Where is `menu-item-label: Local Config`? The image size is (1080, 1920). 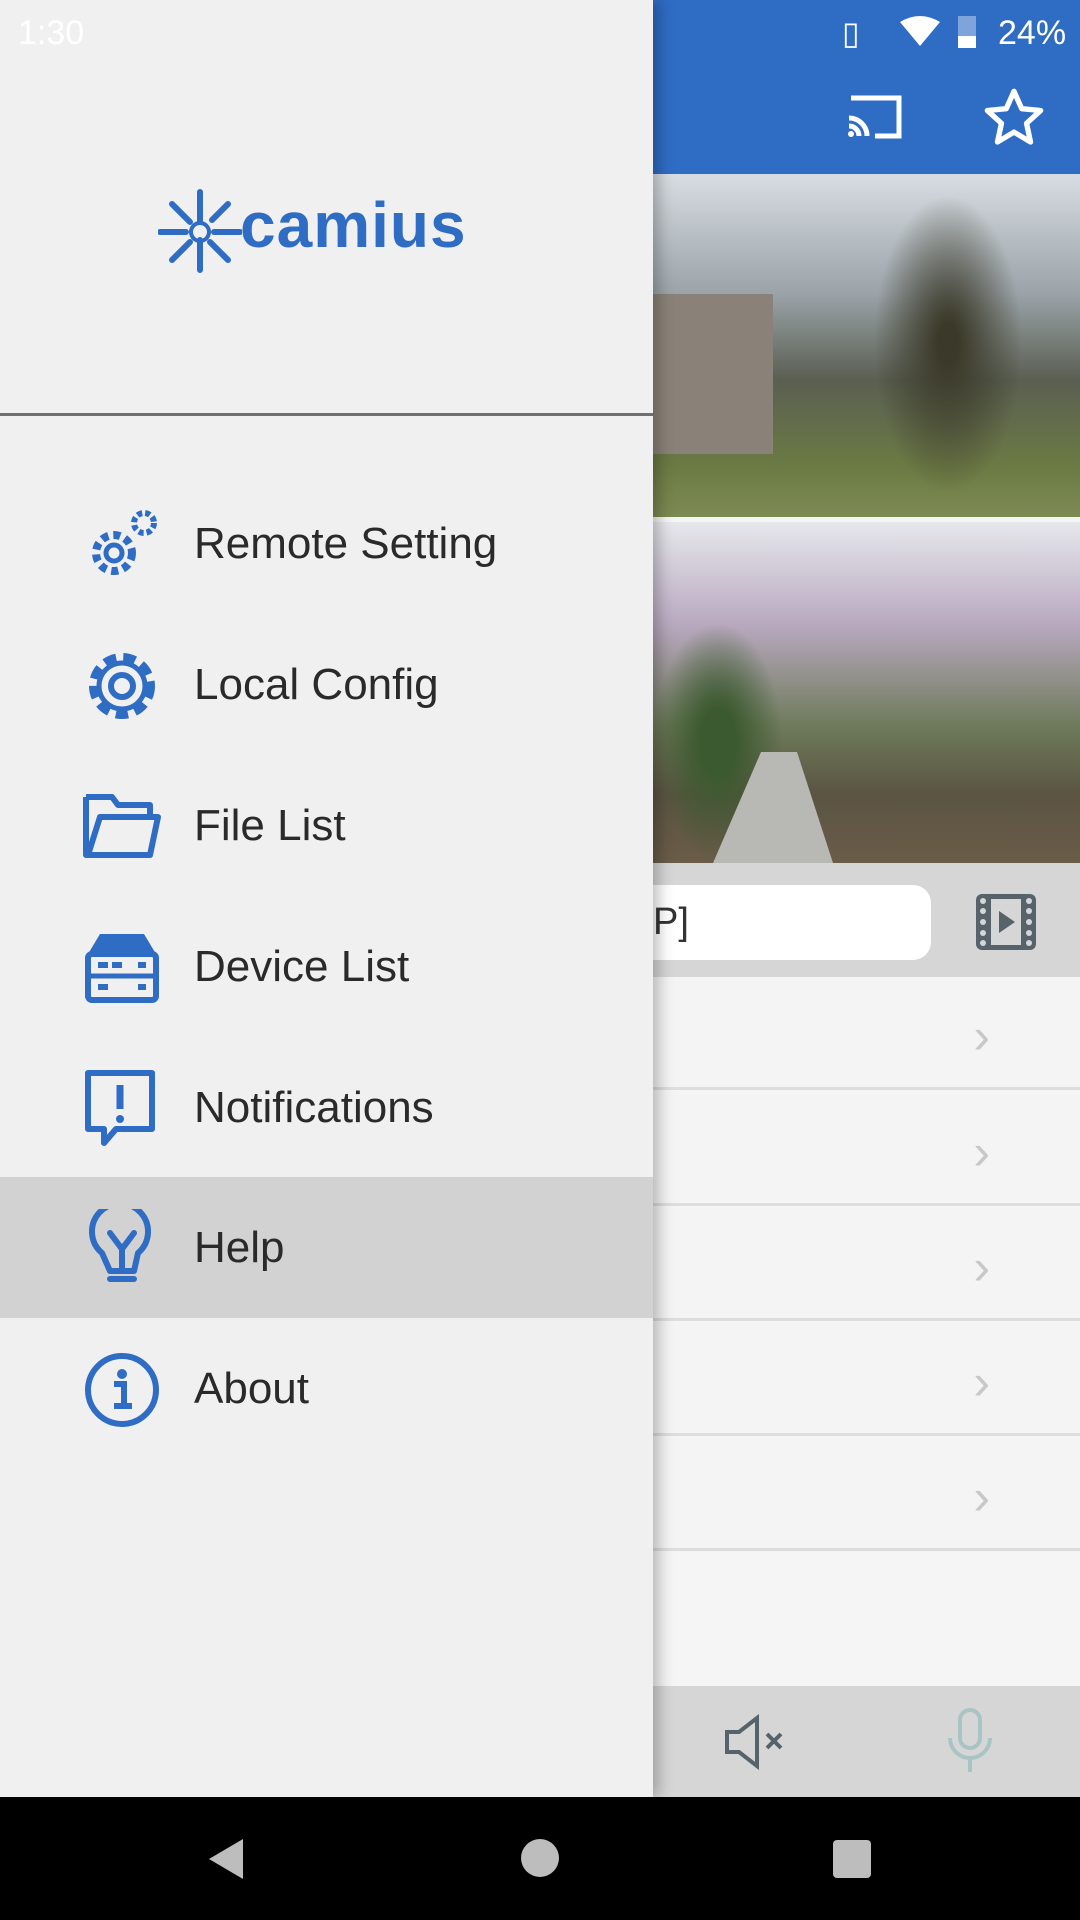
menu-item-label: Local Config is located at coordinates (316, 684).